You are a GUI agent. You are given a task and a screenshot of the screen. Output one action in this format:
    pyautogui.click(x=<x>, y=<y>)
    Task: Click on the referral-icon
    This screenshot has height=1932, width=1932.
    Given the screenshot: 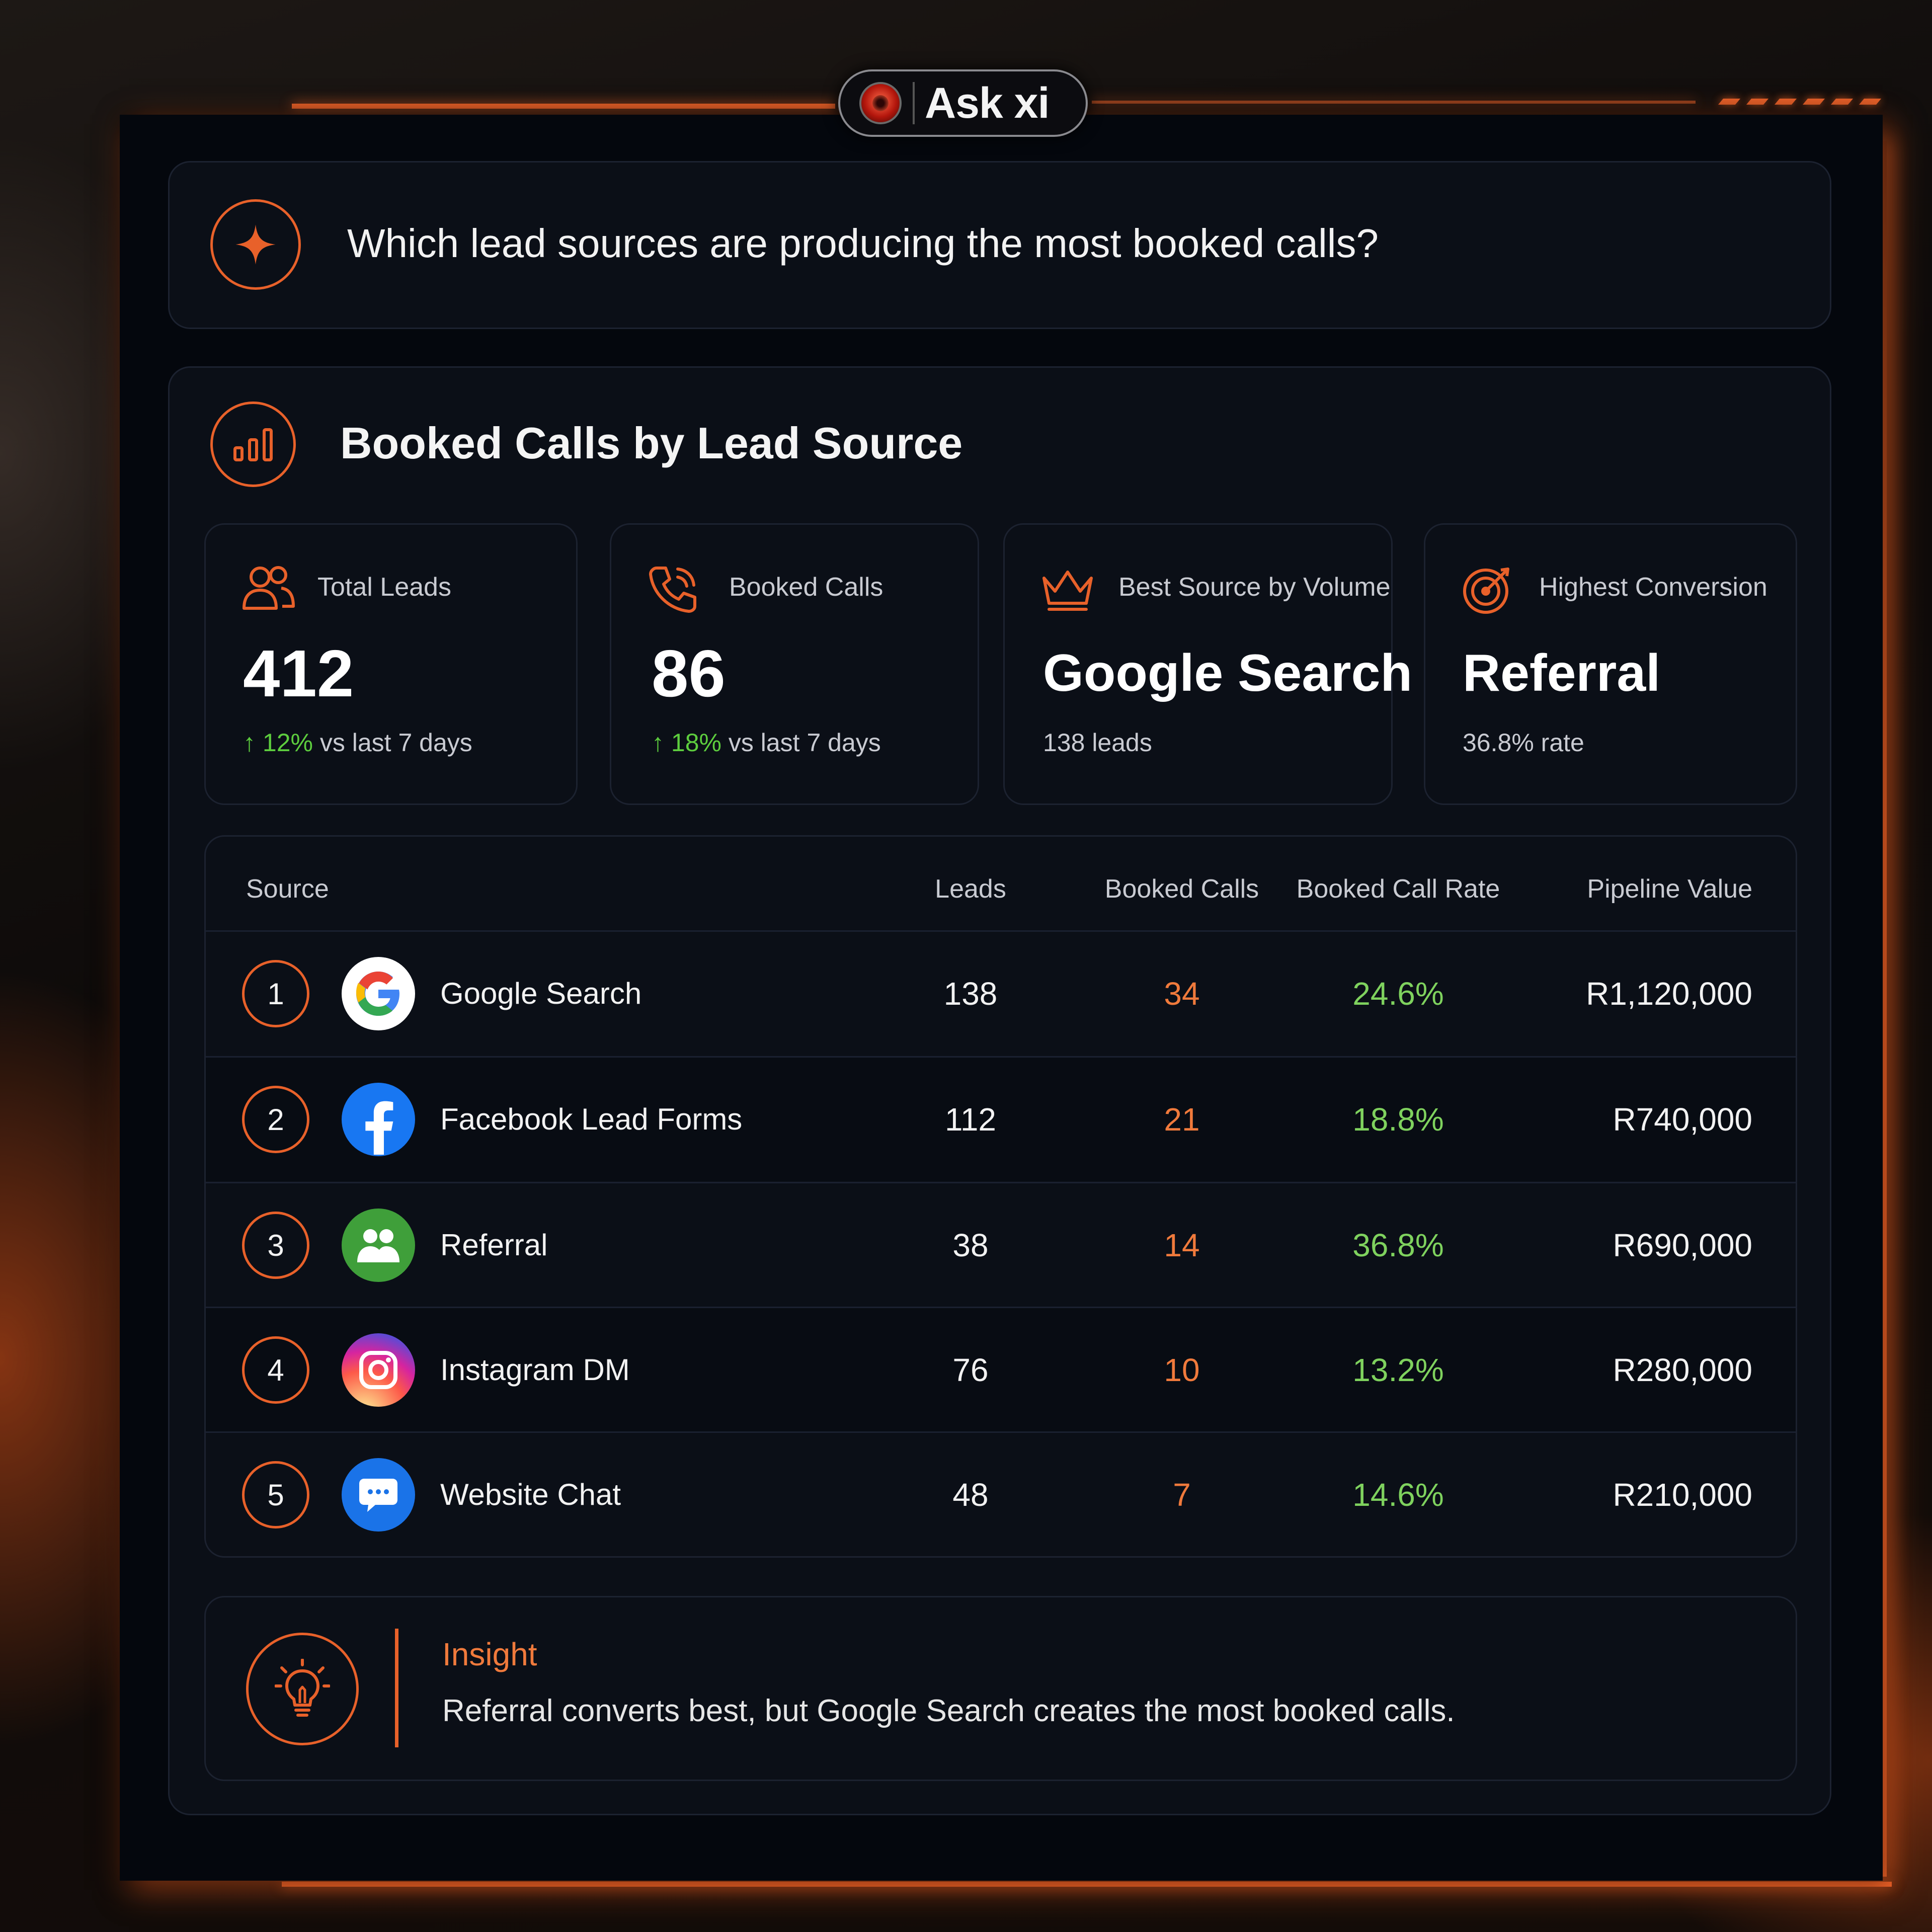 What is the action you would take?
    pyautogui.click(x=378, y=1245)
    